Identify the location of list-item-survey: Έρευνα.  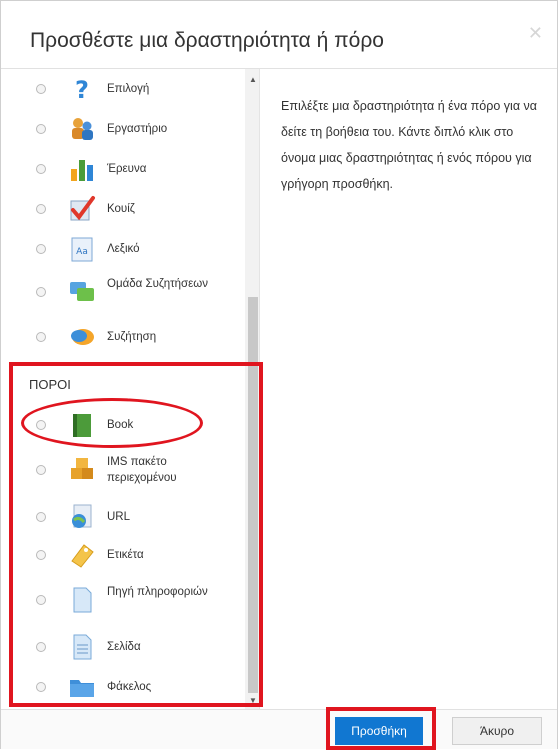
(123, 169).